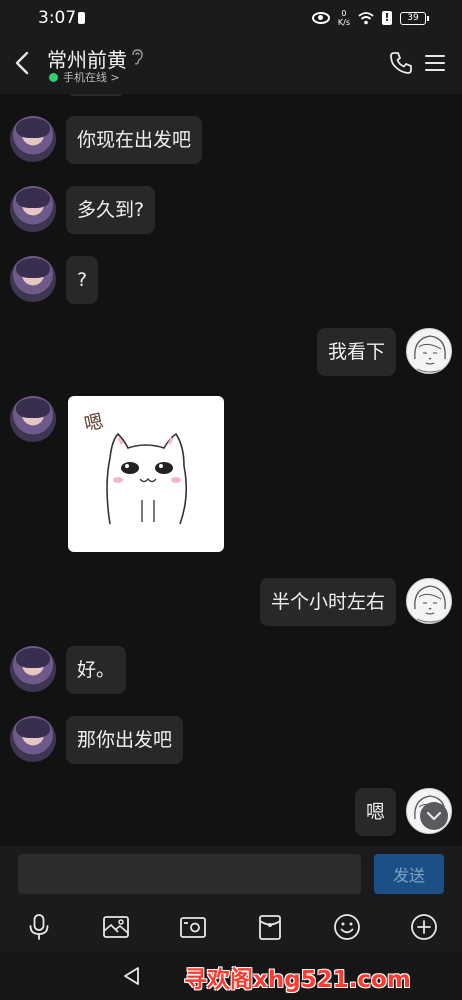 This screenshot has height=1000, width=462. Describe the element at coordinates (297, 980) in the screenshot. I see `watermark: 寻欢阁xhg521.com` at that location.